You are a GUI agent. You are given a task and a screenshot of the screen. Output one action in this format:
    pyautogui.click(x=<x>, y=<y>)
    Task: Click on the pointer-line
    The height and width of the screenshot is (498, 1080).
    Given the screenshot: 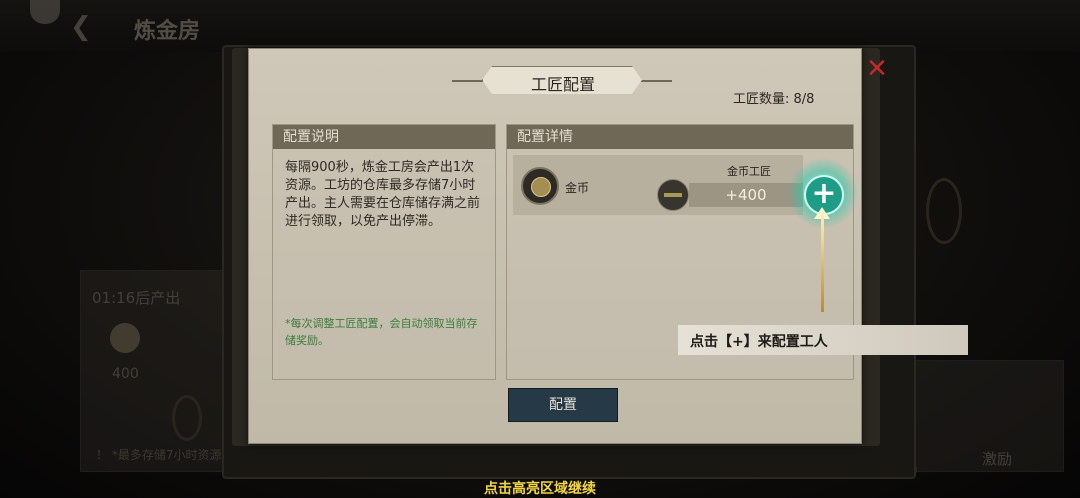 What is the action you would take?
    pyautogui.click(x=822, y=262)
    